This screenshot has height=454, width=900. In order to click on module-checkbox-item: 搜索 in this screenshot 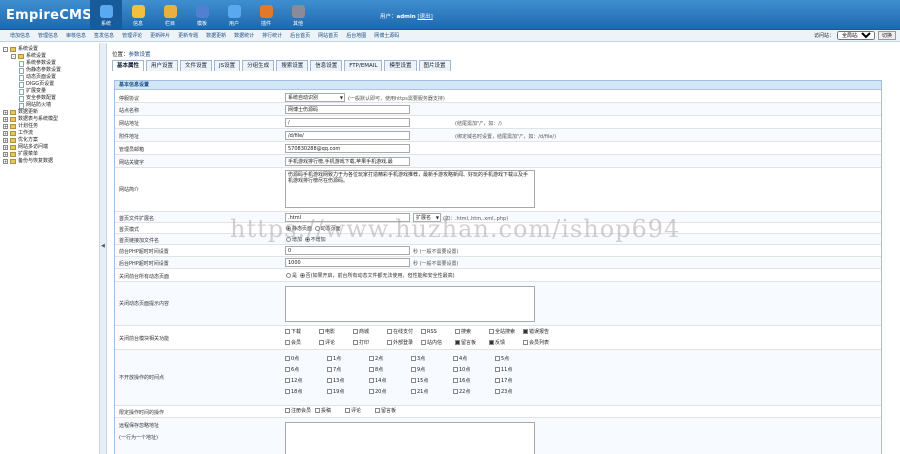, I will do `click(472, 332)`.